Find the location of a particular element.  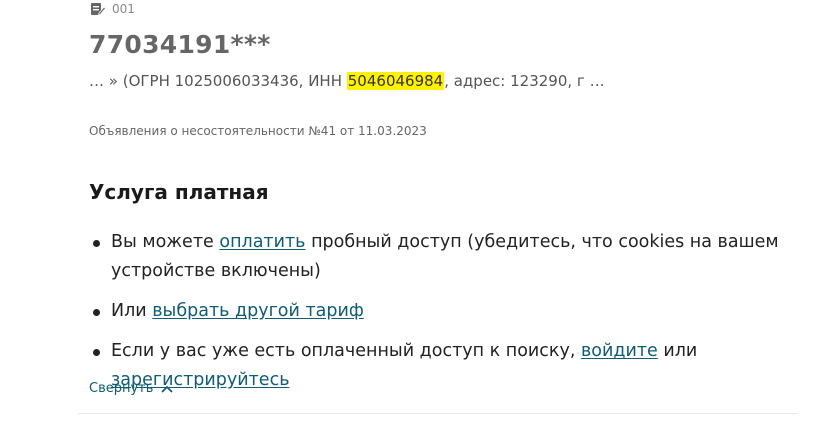

result-meta: 001 is located at coordinates (112, 9).